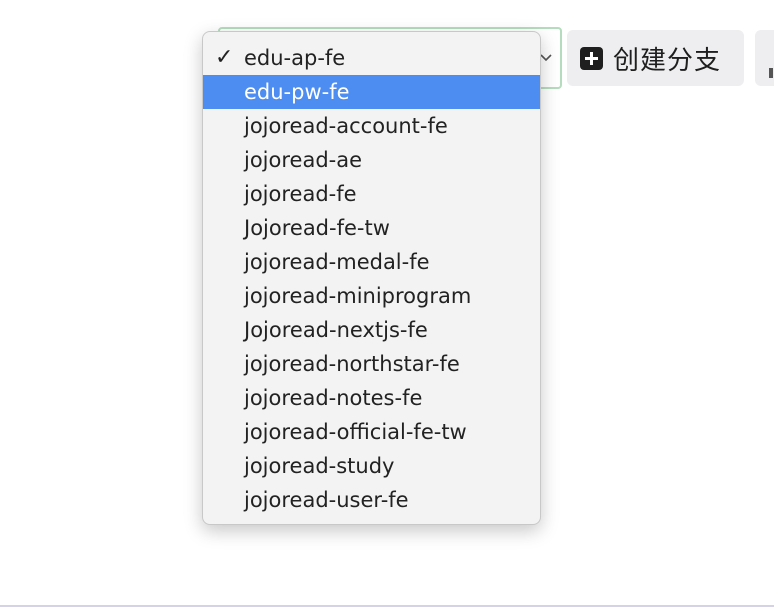  I want to click on dropdown-option: ✓ edu-ap-fe, so click(371, 58).